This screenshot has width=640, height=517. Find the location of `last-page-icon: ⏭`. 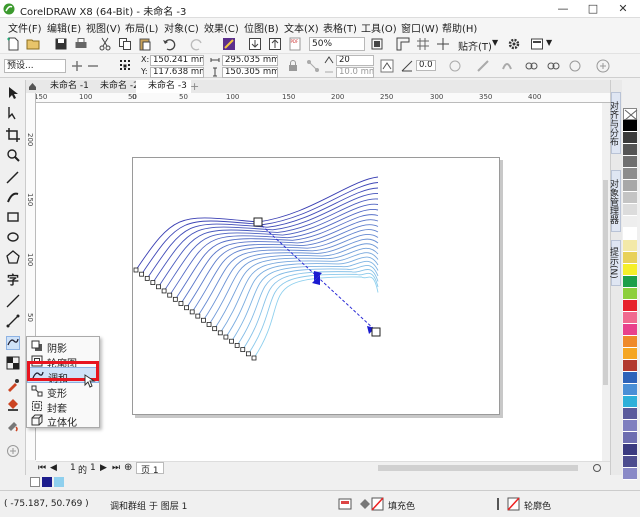

last-page-icon: ⏭ is located at coordinates (116, 468).